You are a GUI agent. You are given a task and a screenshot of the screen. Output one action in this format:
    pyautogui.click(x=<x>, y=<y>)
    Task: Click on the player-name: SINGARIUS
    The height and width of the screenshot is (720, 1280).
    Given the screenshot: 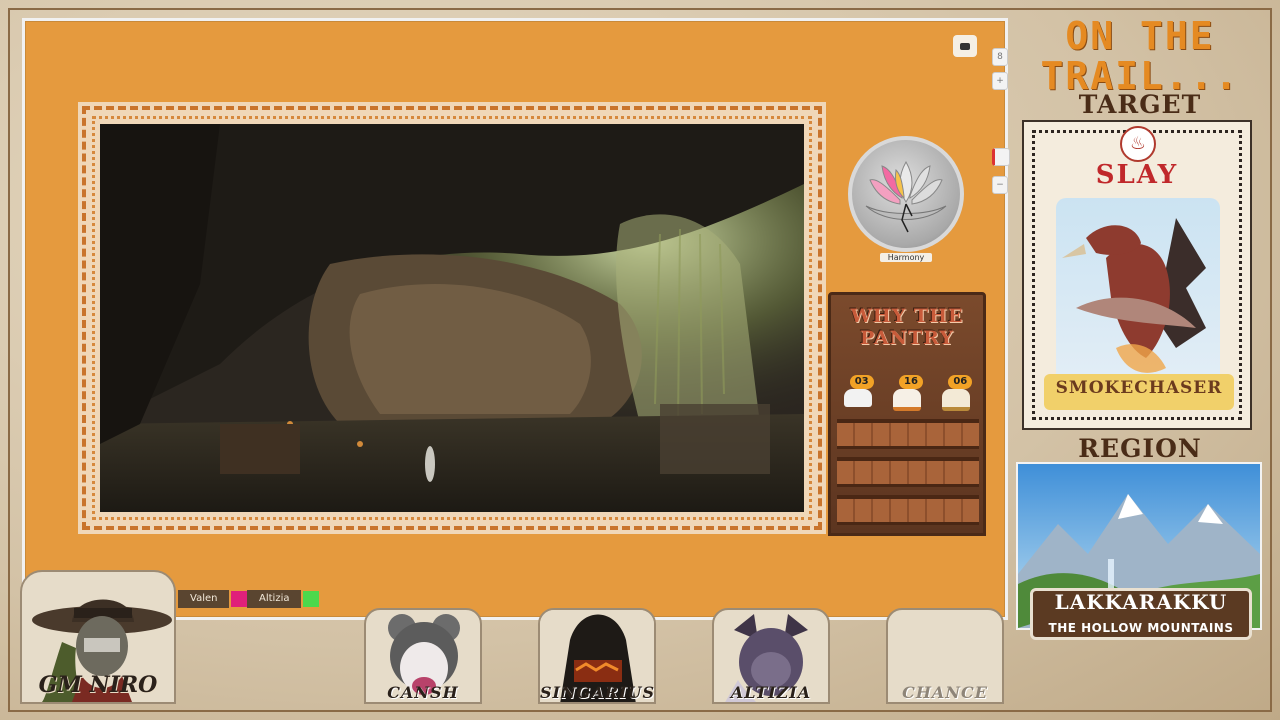 What is the action you would take?
    pyautogui.click(x=598, y=692)
    